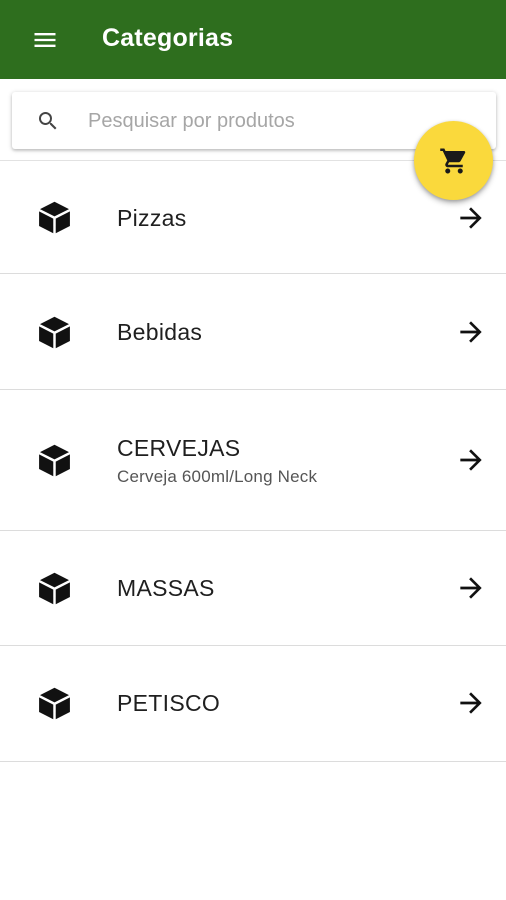  Describe the element at coordinates (253, 39) in the screenshot. I see `app-bar: Categorias` at that location.